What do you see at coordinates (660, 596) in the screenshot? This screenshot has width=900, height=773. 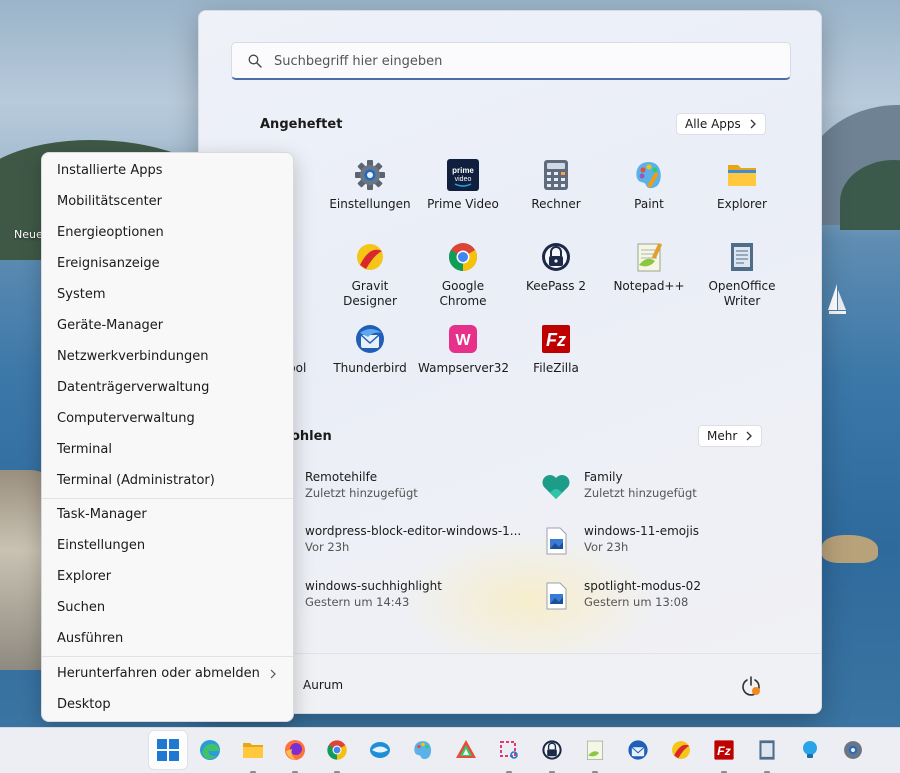 I see `recommended-item: spotlight-modus-02 Gestern um 13:08` at bounding box center [660, 596].